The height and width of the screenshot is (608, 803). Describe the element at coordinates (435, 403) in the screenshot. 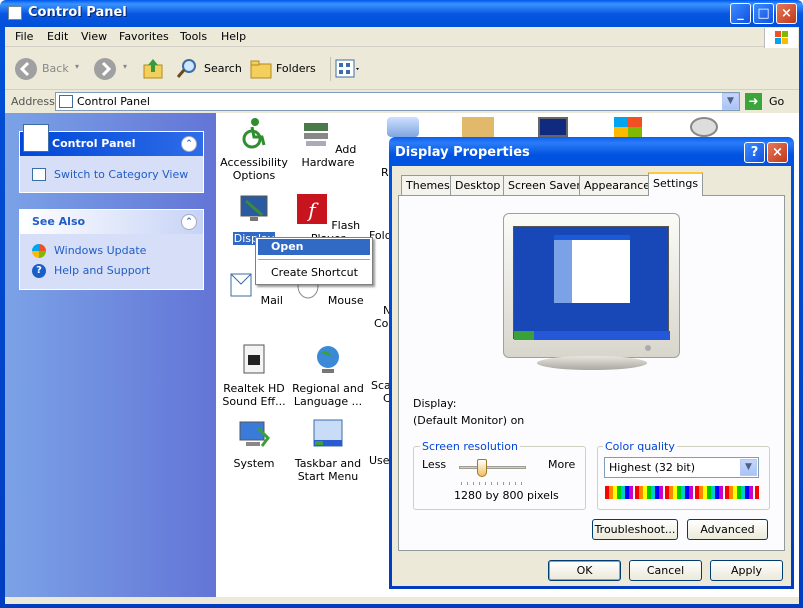

I see `display-label: Display:` at that location.